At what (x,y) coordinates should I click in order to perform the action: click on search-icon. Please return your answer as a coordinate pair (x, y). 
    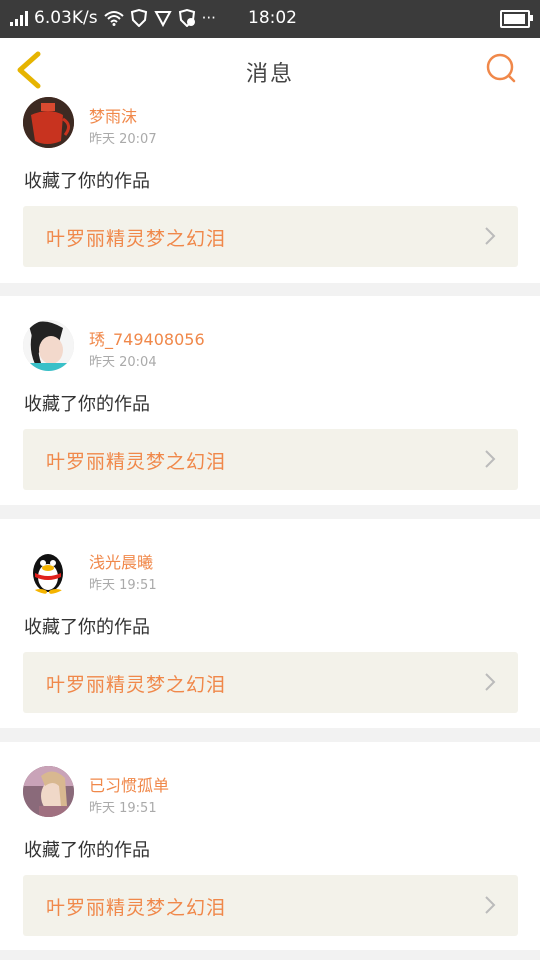
    Looking at the image, I should click on (501, 68).